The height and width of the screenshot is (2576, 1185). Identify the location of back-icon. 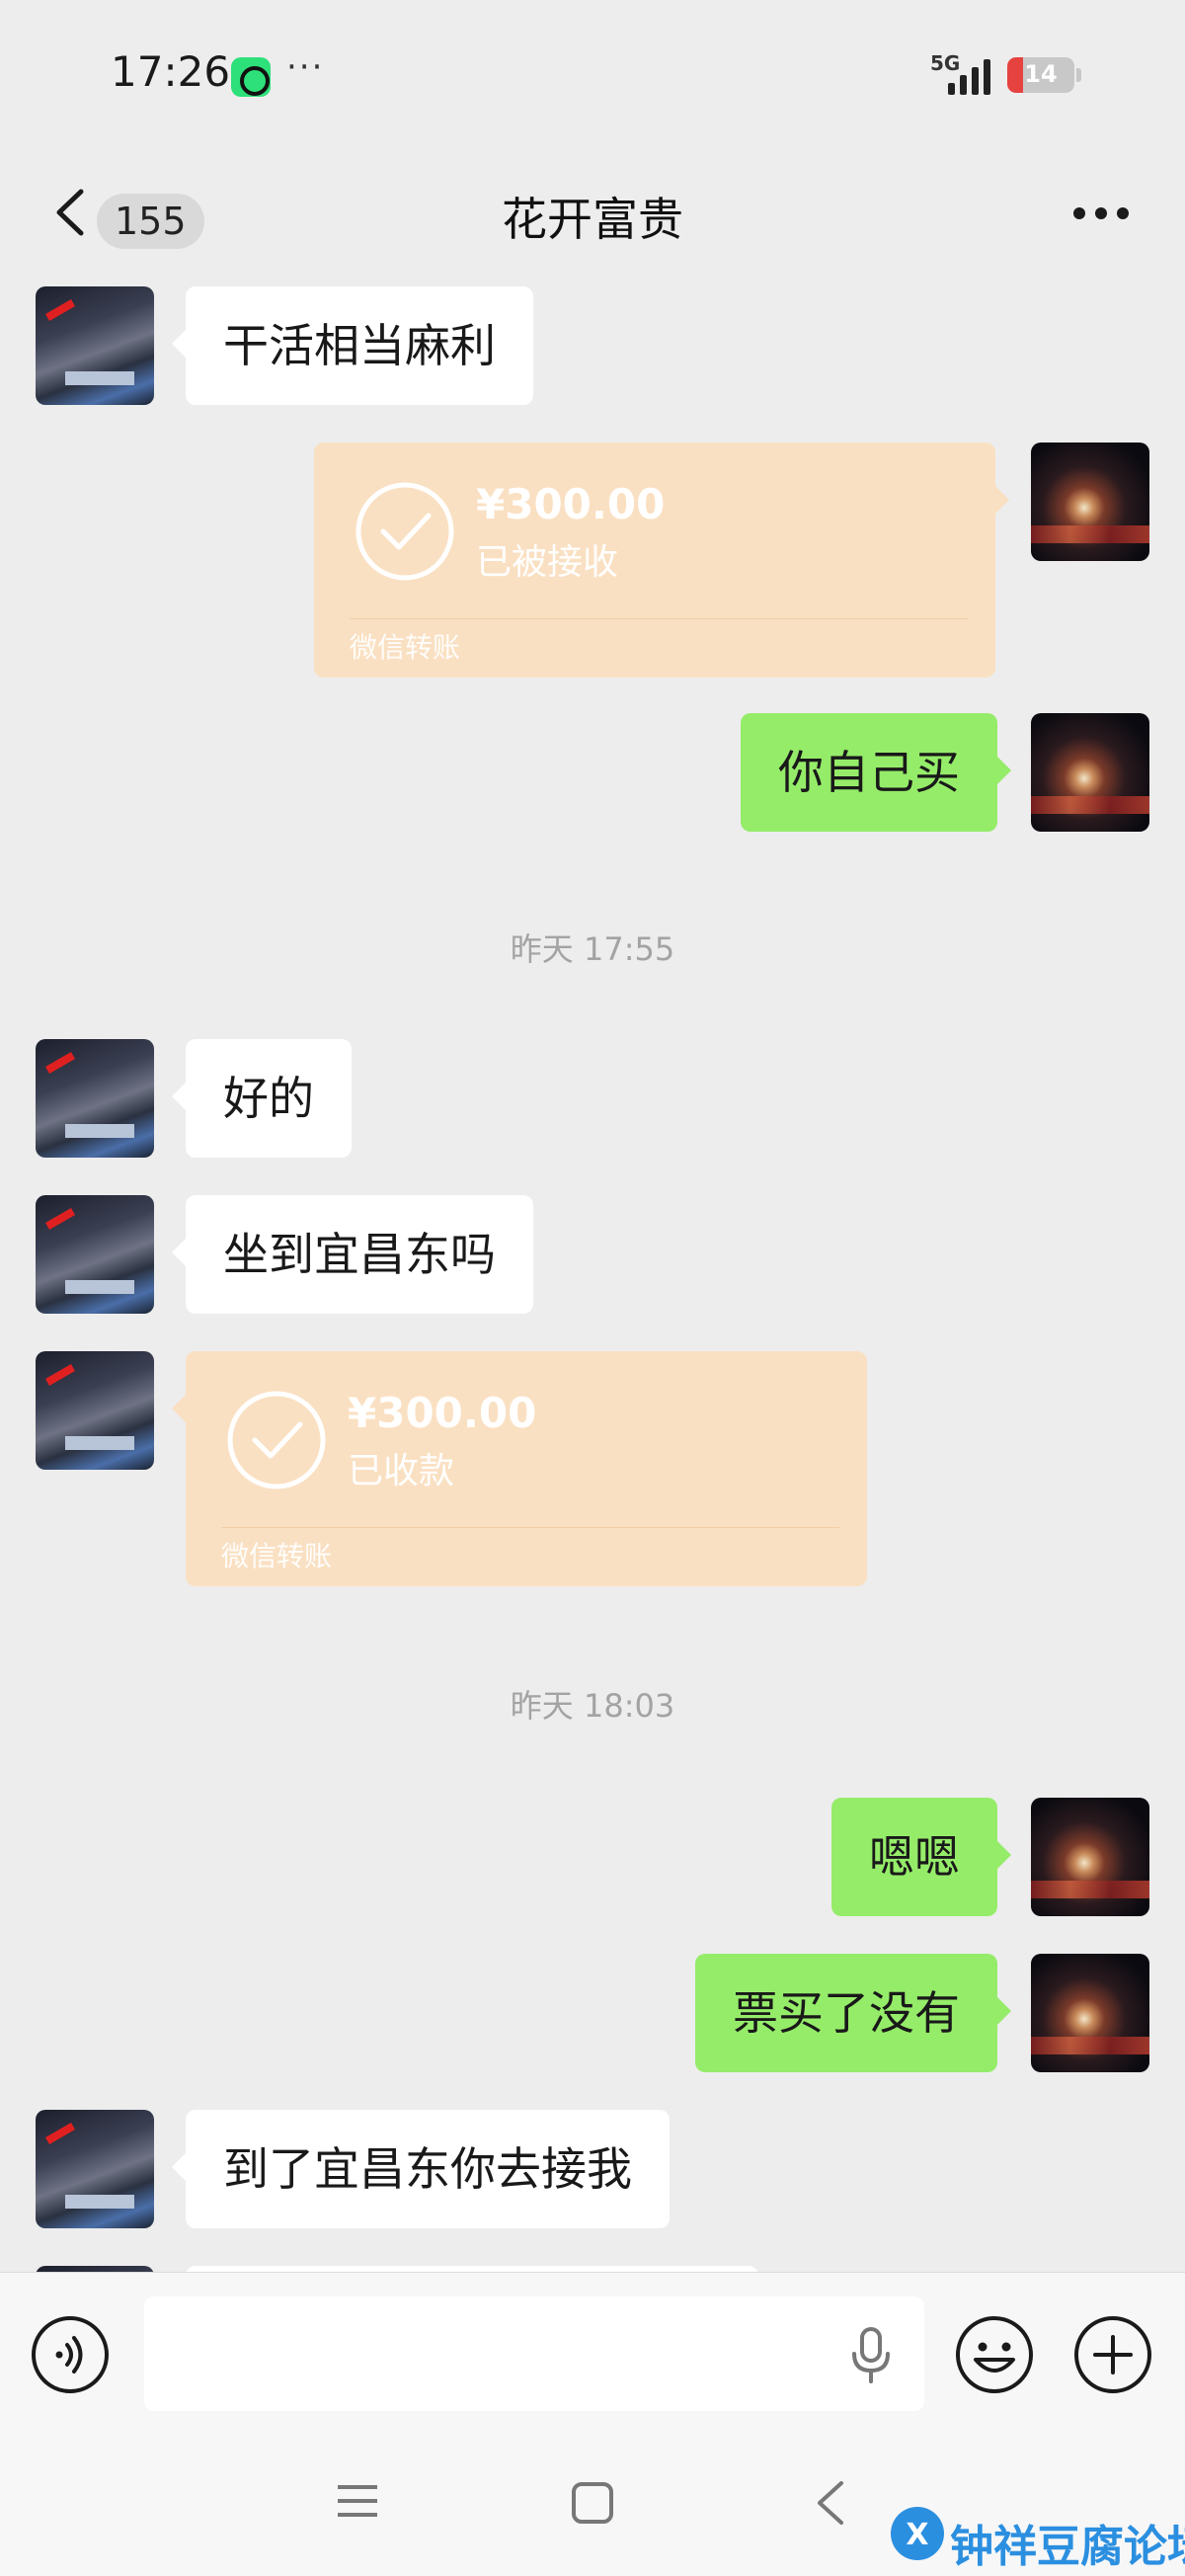
(829, 2503).